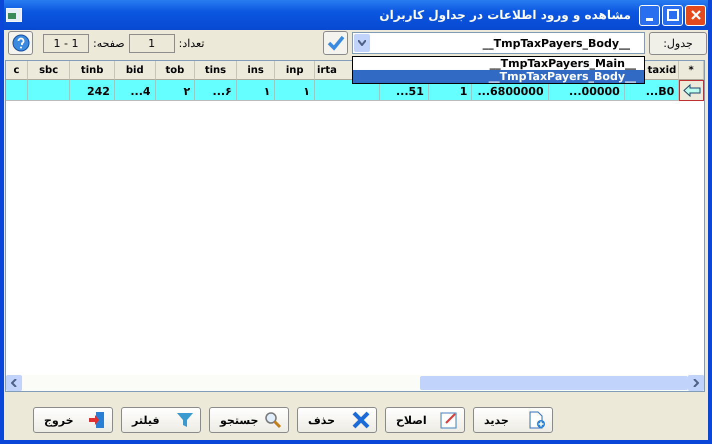 This screenshot has width=712, height=444. I want to click on column-header: tinb, so click(92, 70).